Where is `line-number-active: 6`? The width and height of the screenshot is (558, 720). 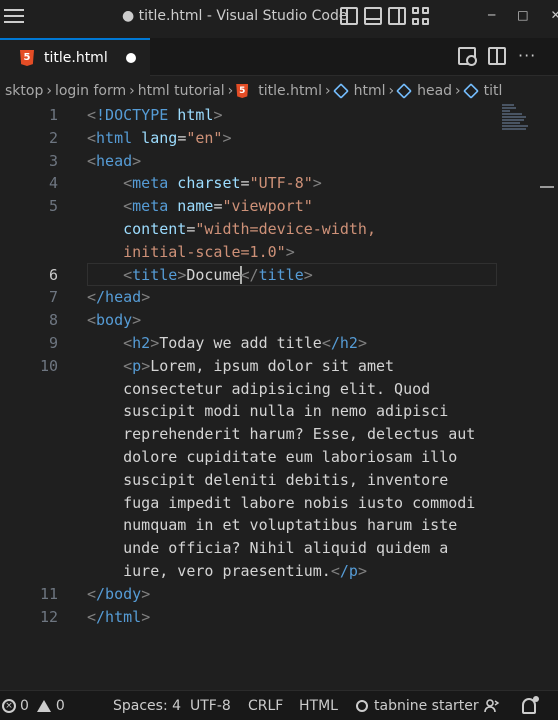
line-number-active: 6 is located at coordinates (53, 274).